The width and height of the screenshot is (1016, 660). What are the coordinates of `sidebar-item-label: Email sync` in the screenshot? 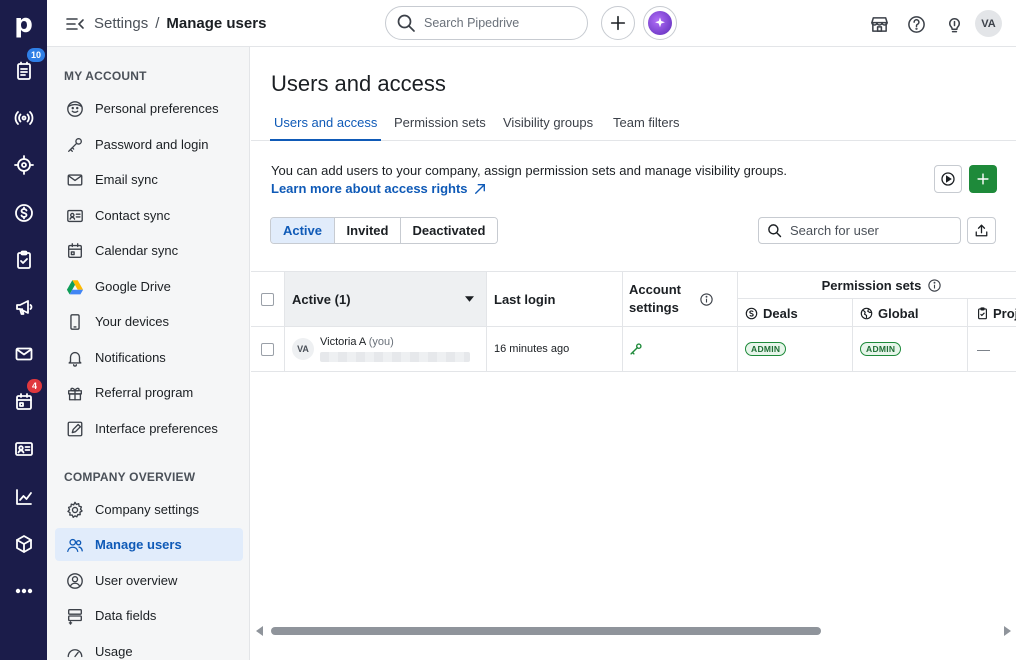 It's located at (126, 179).